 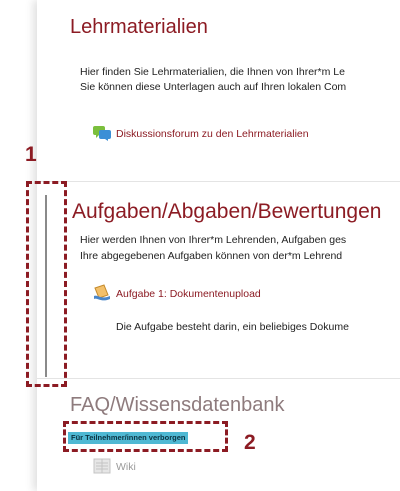 I want to click on assignment-link: Aufgabe 1: Dokumentenupload, so click(x=188, y=294).